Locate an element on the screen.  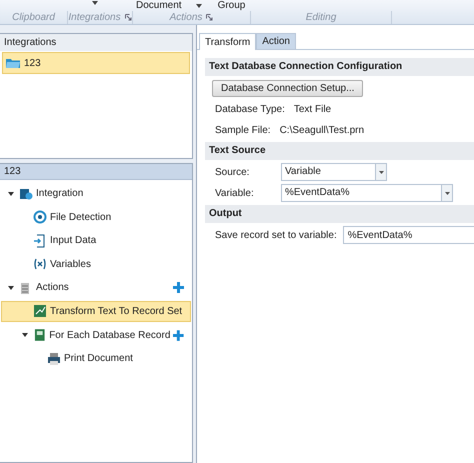
ribbon-button: Document is located at coordinates (159, 5).